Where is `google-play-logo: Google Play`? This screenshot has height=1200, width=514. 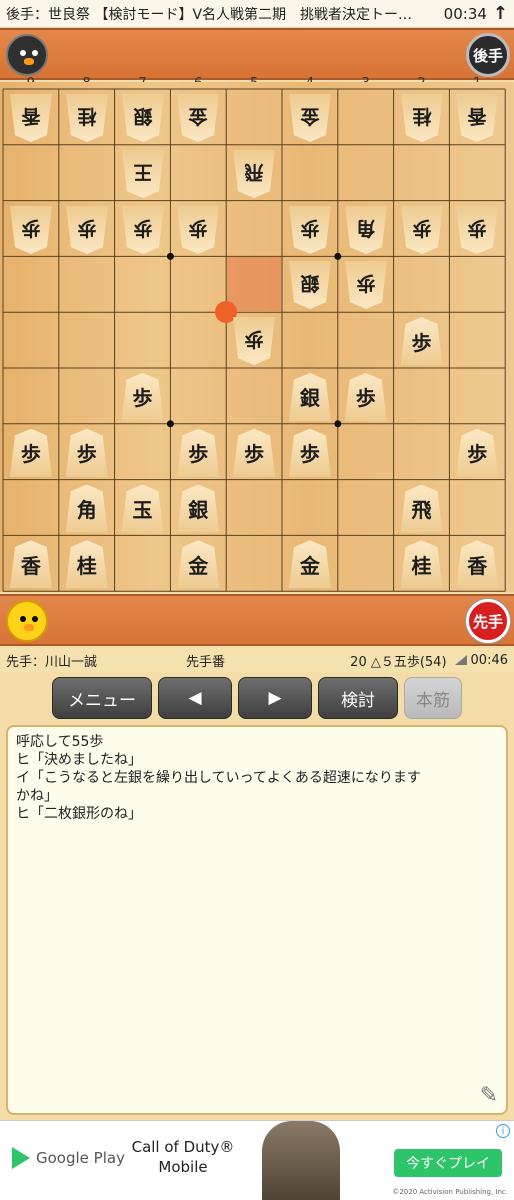 google-play-logo: Google Play is located at coordinates (68, 1158).